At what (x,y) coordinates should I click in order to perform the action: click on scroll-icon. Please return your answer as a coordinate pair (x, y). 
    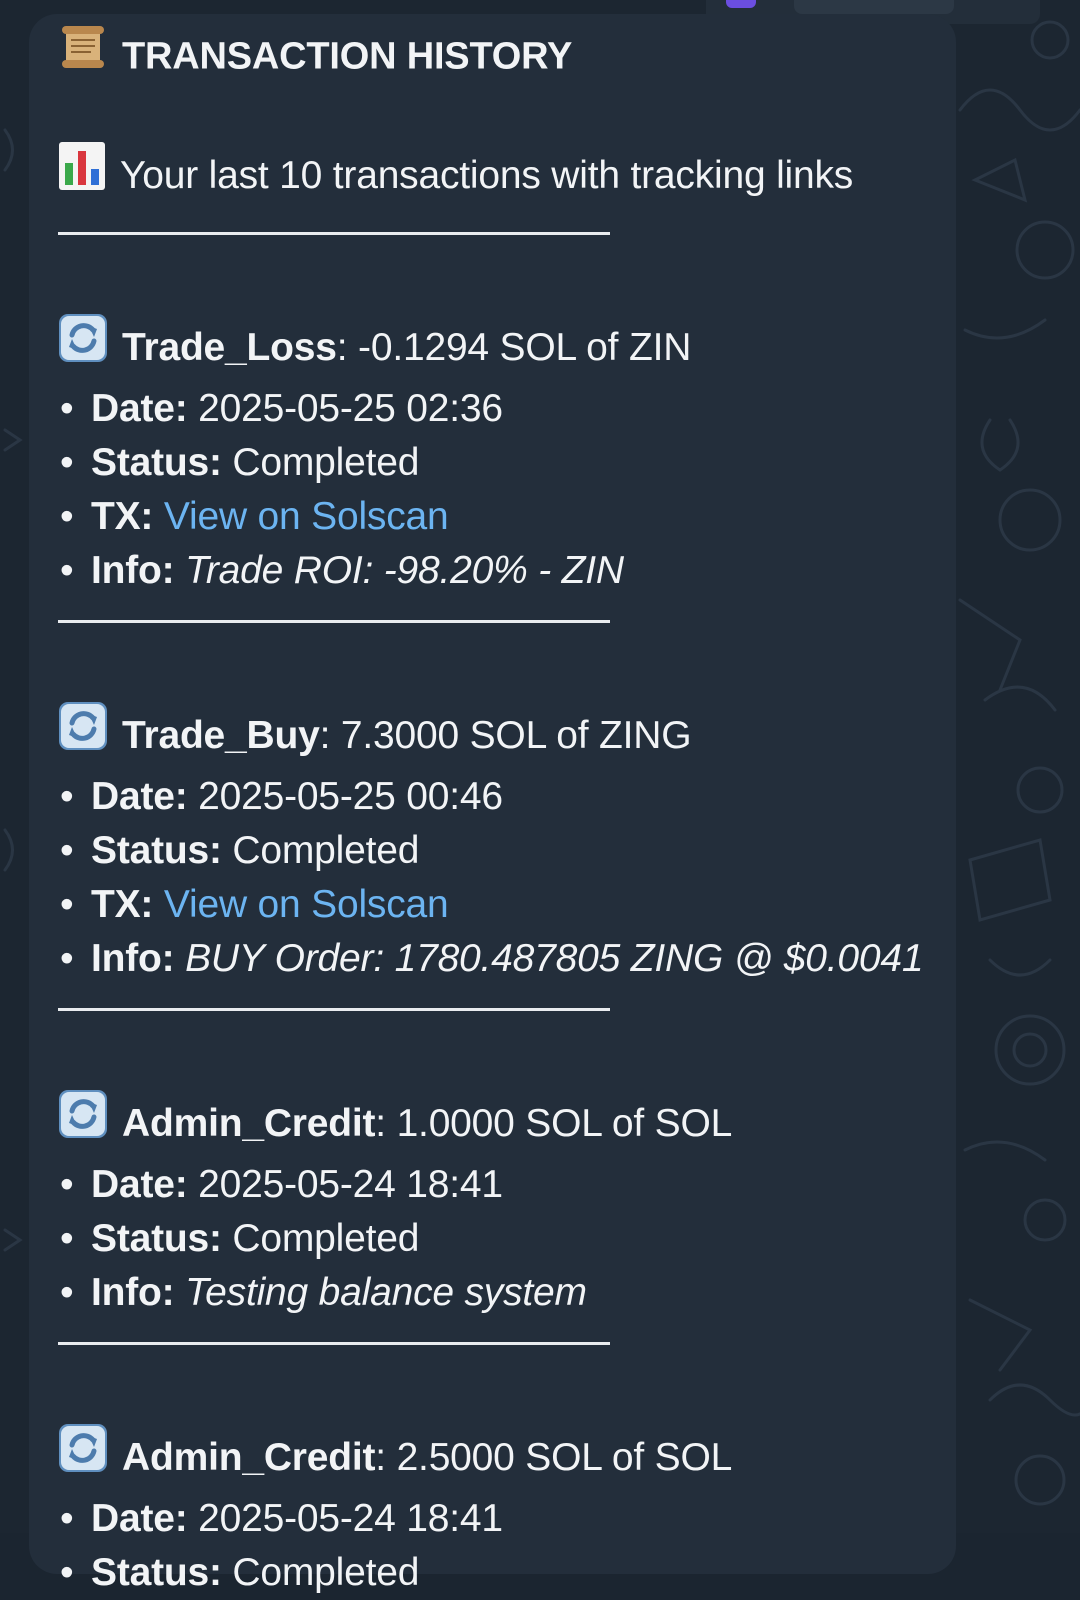
    Looking at the image, I should click on (83, 54).